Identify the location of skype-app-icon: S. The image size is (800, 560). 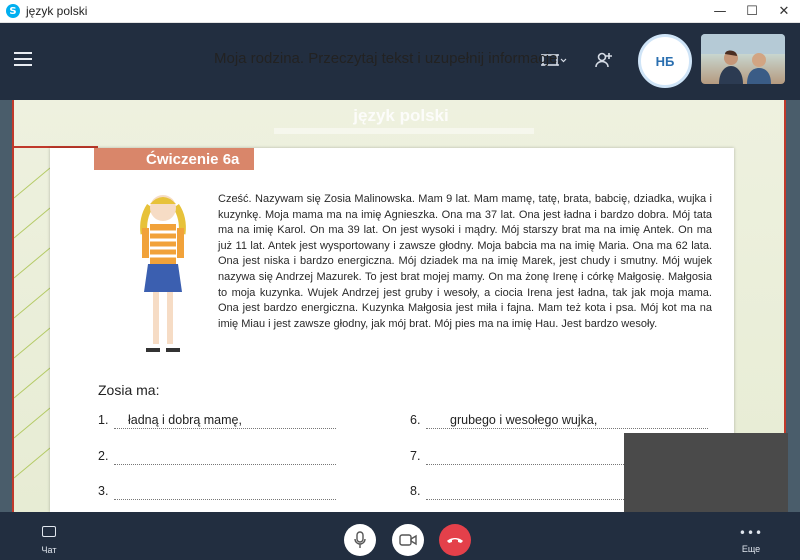
(13, 11).